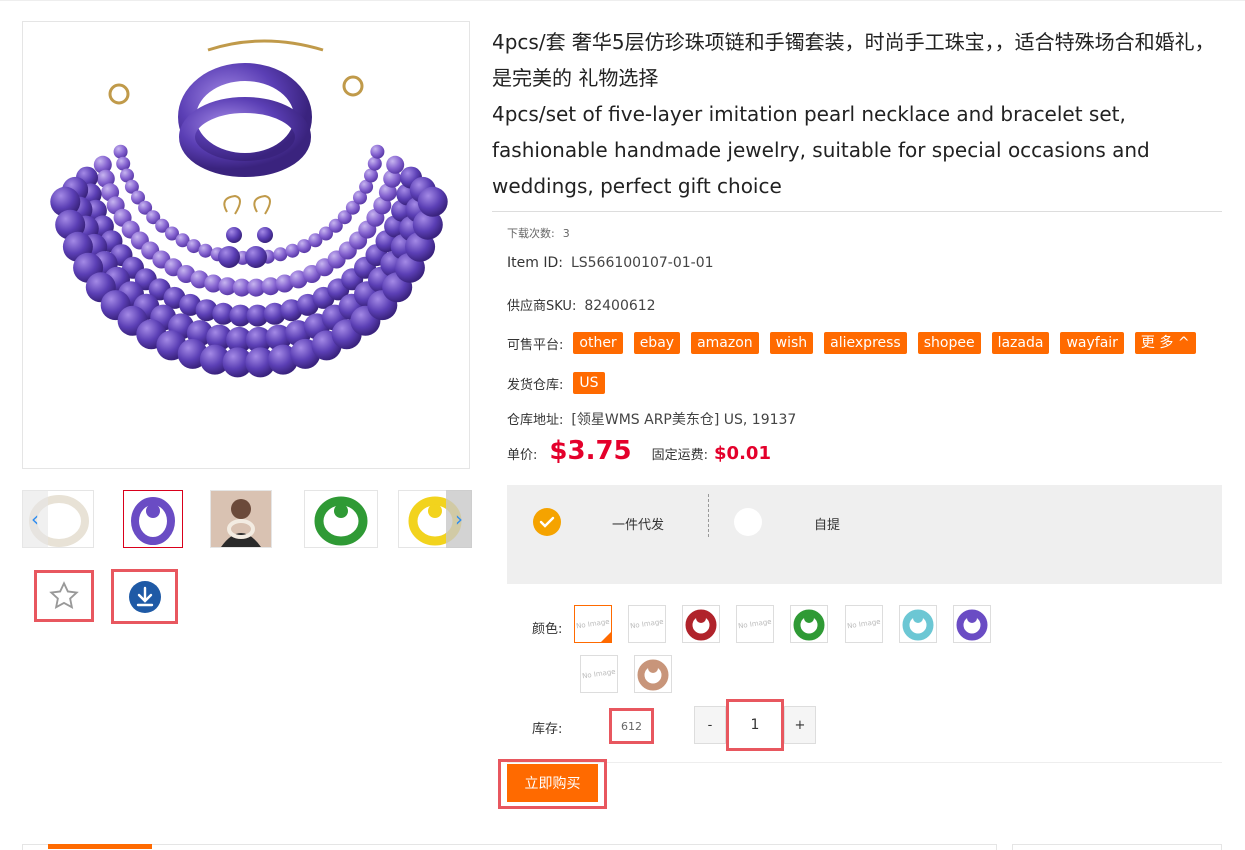 This screenshot has height=850, width=1245. I want to click on download-icon, so click(144, 596).